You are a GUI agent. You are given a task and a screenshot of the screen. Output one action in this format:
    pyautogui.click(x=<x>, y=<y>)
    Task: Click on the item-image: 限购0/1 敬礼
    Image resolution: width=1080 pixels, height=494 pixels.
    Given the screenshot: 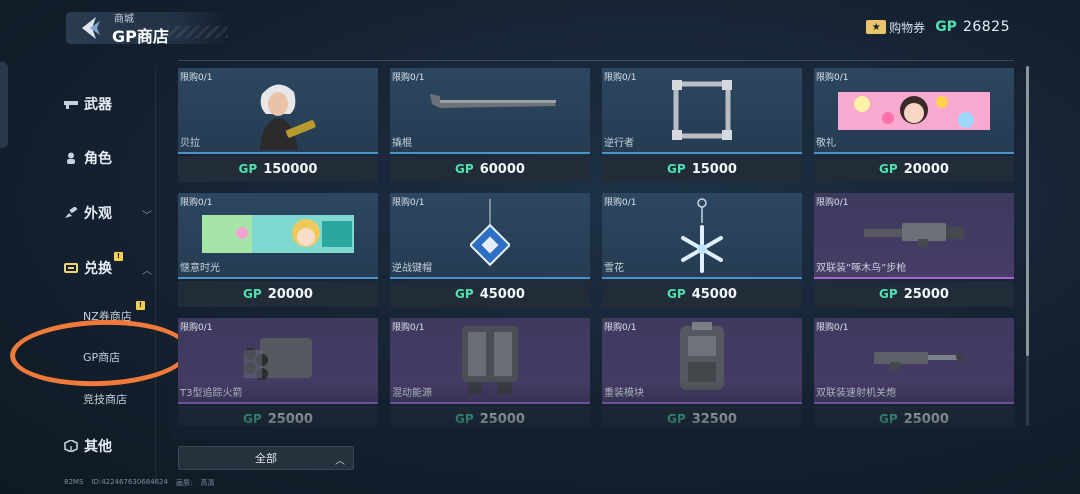 What is the action you would take?
    pyautogui.click(x=914, y=111)
    